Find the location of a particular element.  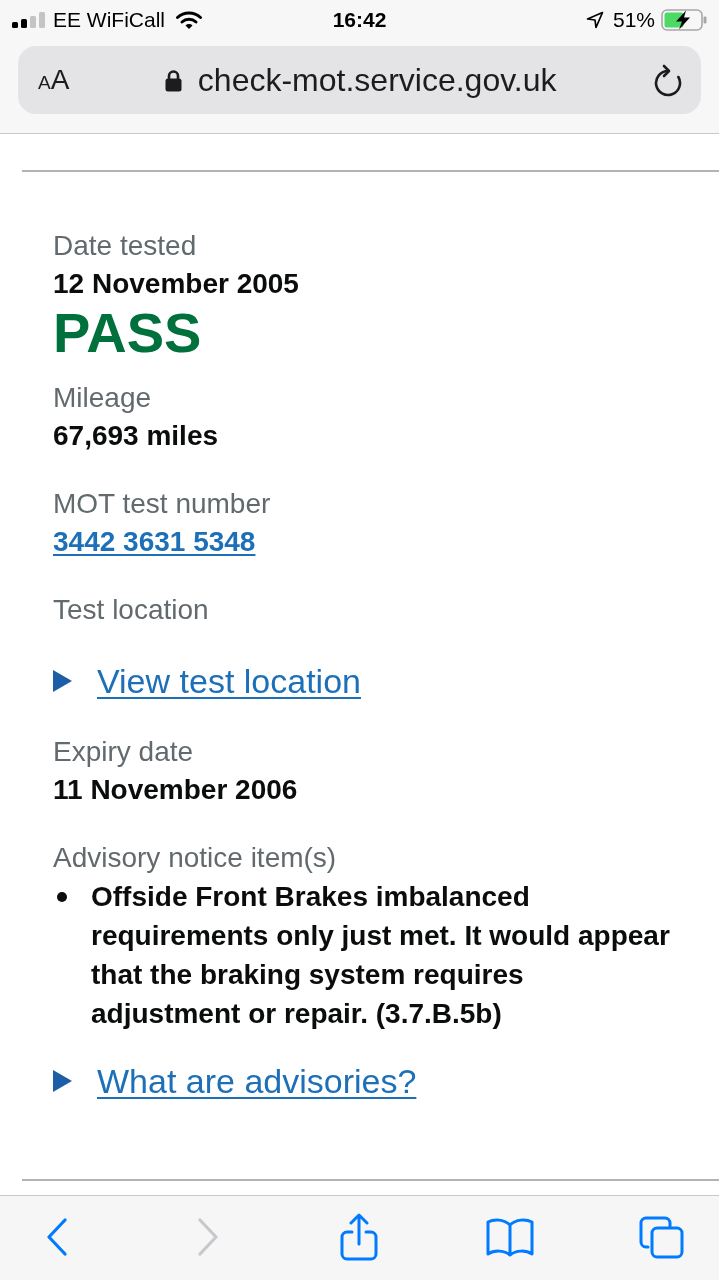

field-label: Expiry date is located at coordinates (124, 752).